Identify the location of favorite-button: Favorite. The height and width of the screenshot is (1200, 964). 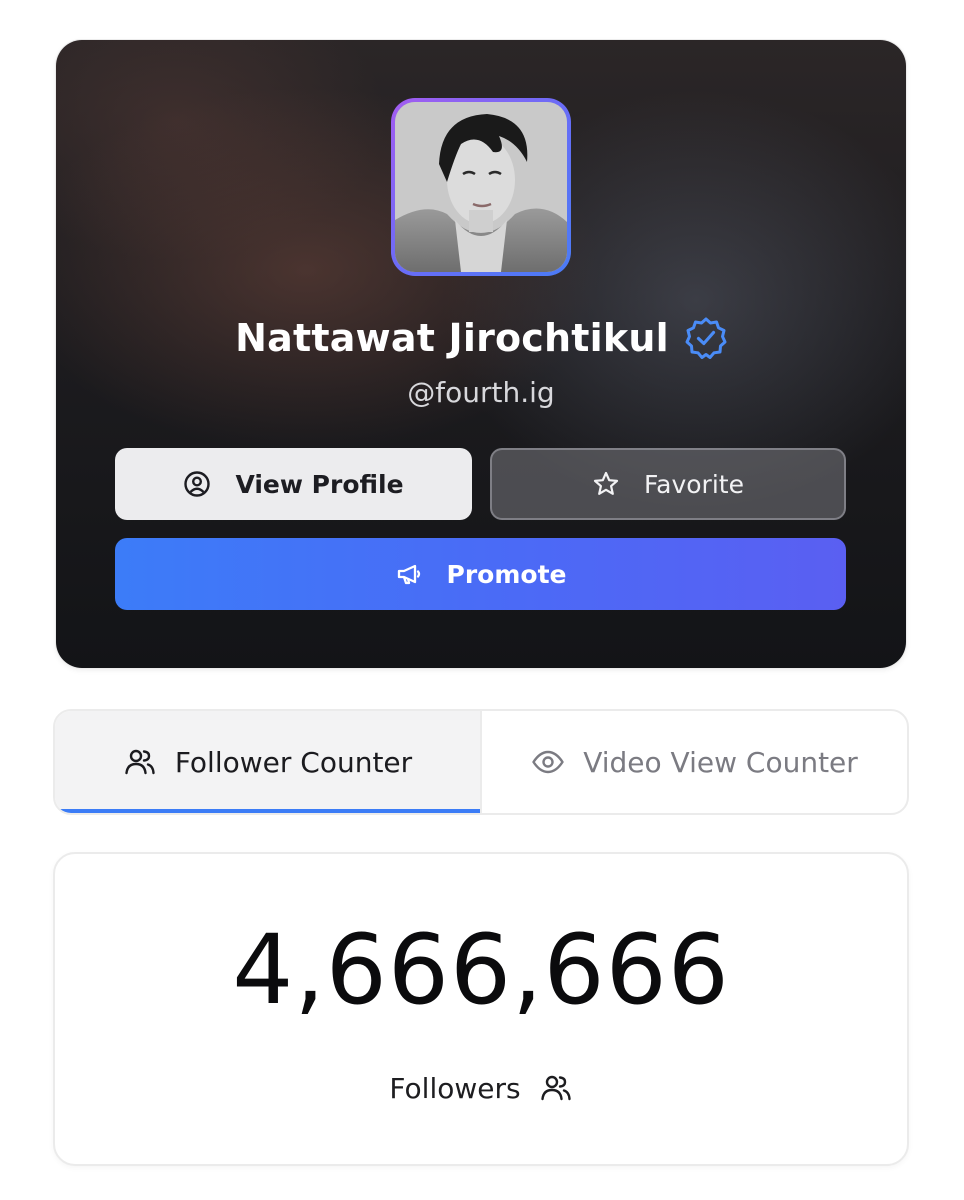
(668, 484).